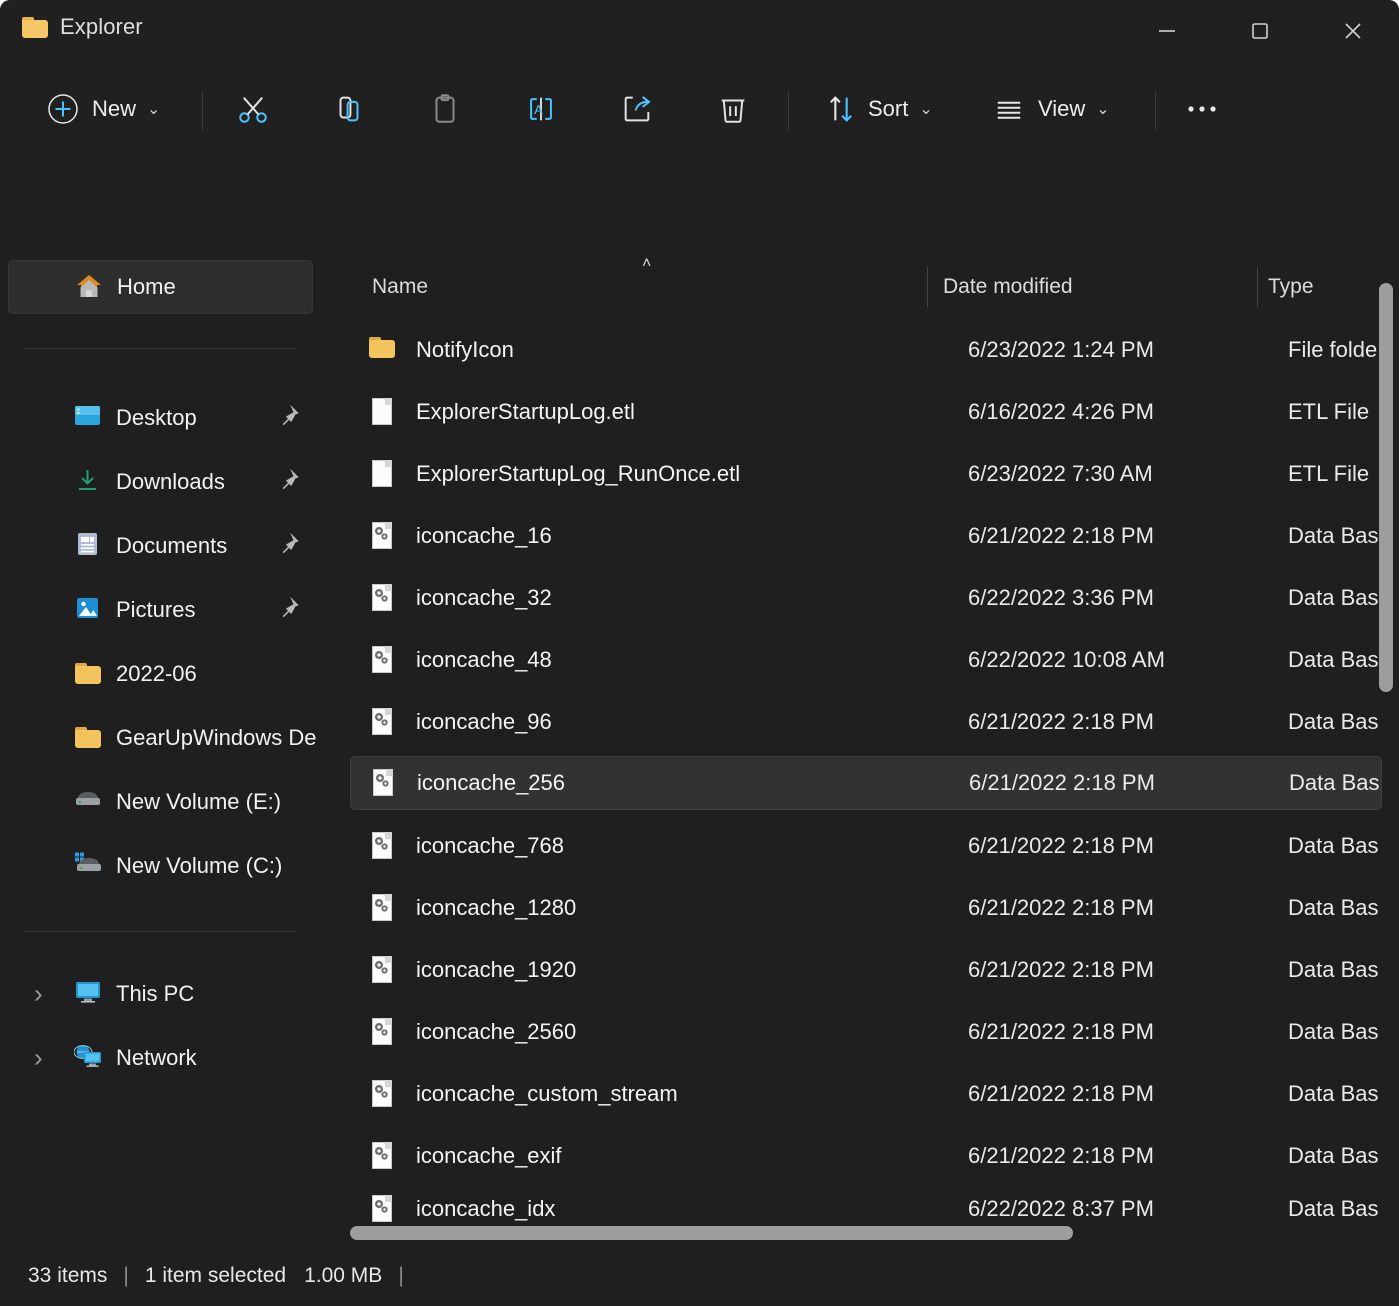  Describe the element at coordinates (89, 994) in the screenshot. I see `monitor-icon` at that location.